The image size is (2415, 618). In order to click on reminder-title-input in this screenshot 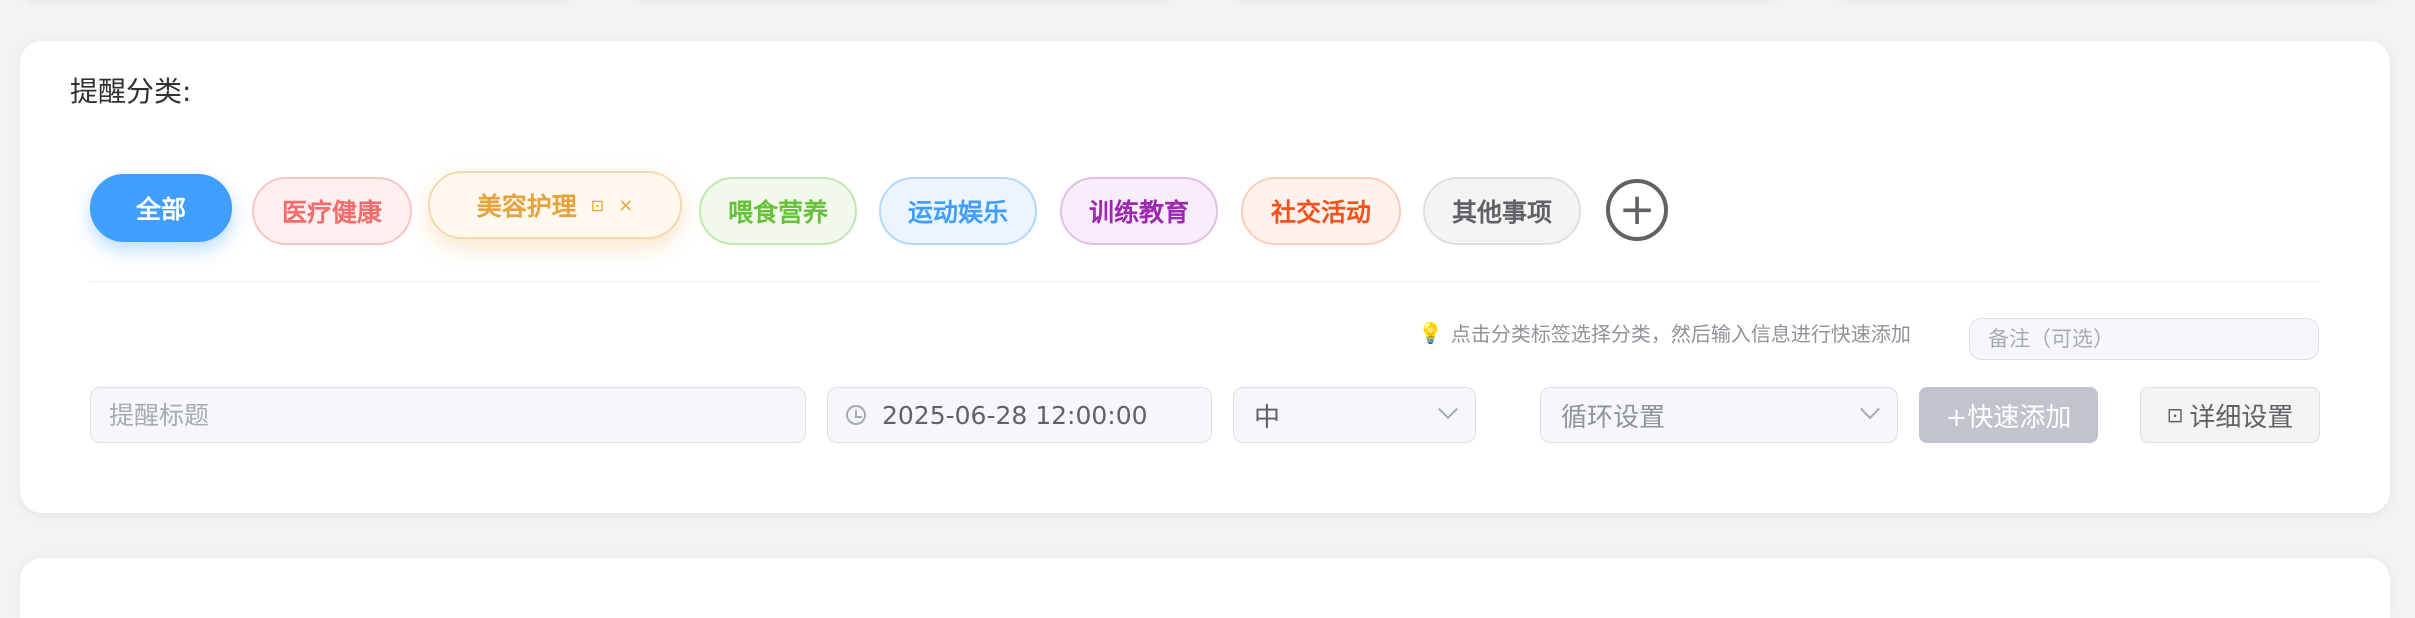, I will do `click(448, 415)`.